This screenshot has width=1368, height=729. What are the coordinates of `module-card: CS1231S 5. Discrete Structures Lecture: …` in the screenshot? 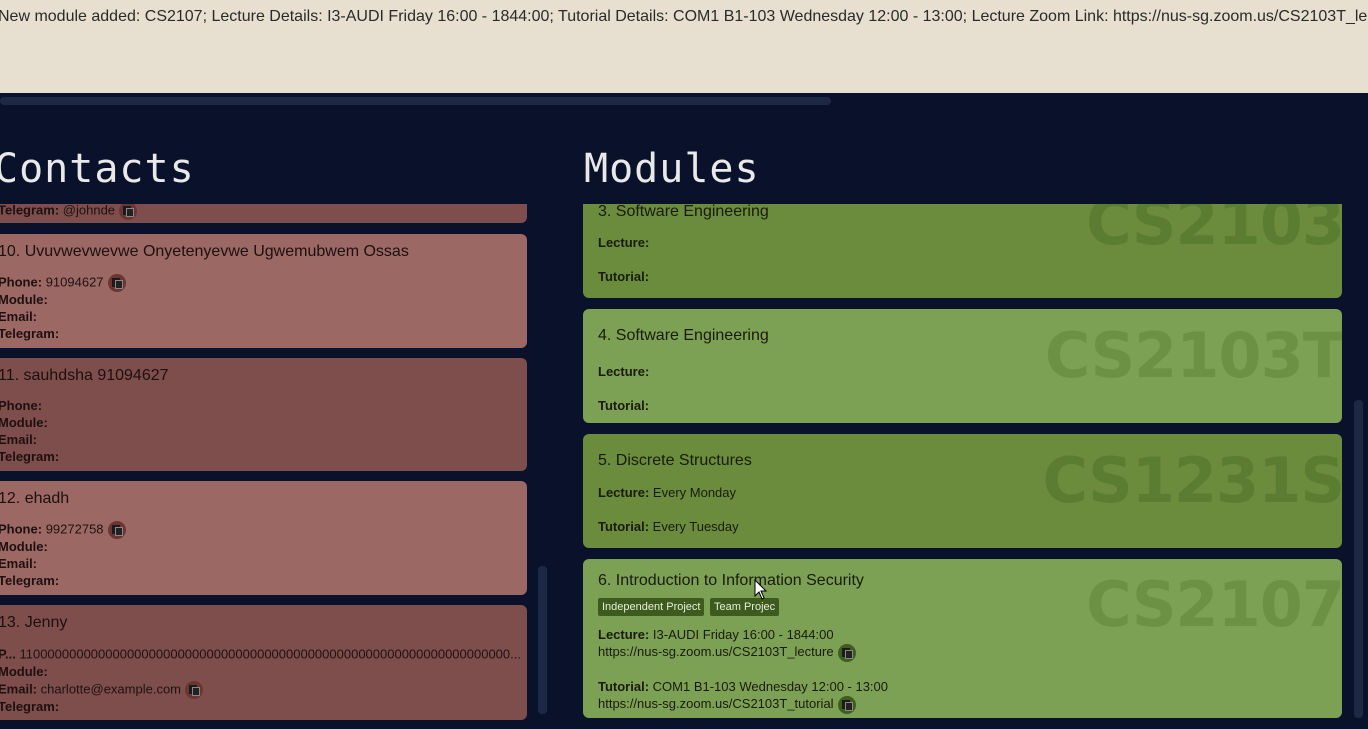 It's located at (962, 491).